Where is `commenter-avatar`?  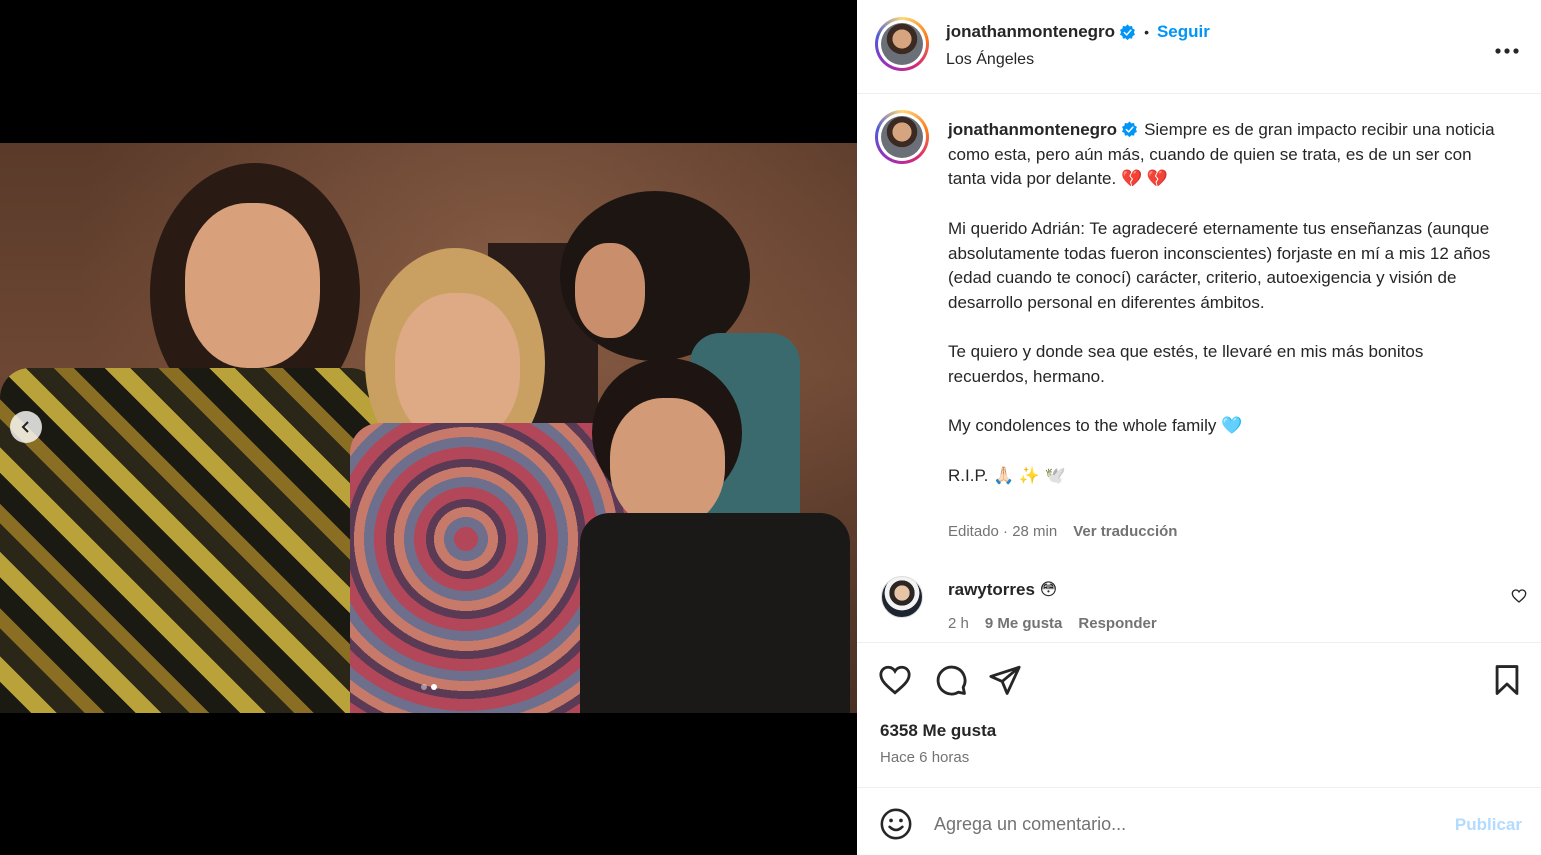
commenter-avatar is located at coordinates (902, 597).